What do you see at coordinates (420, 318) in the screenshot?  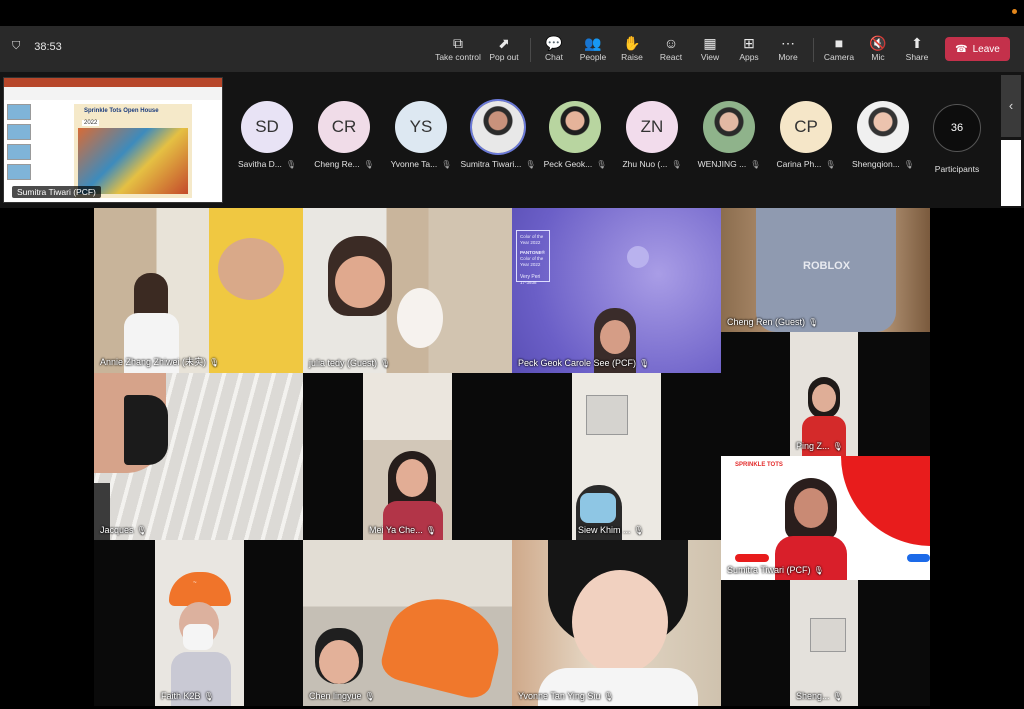 I see `video-object` at bounding box center [420, 318].